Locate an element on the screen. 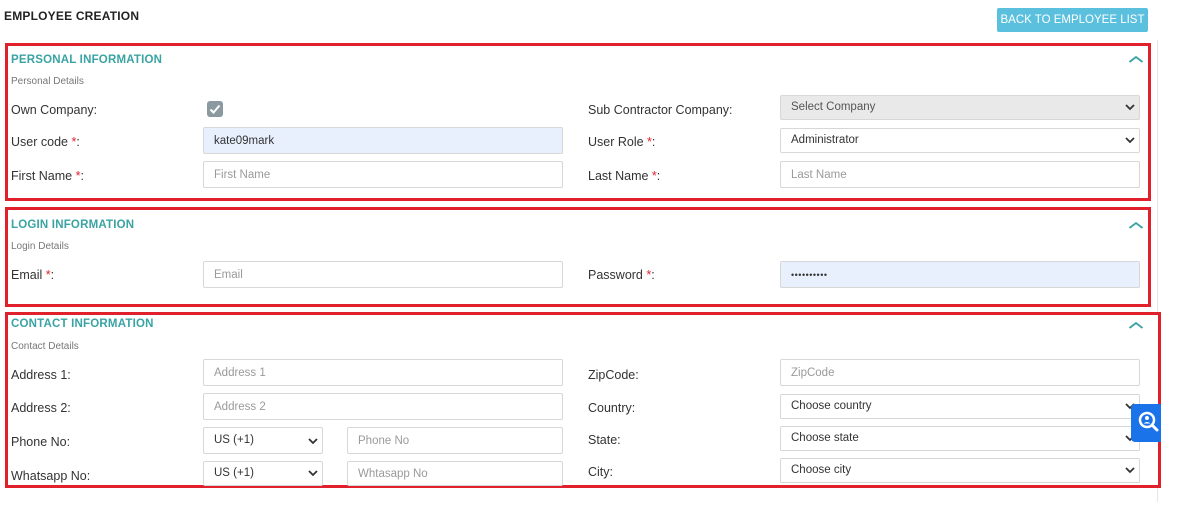 This screenshot has width=1188, height=518. phone-input is located at coordinates (455, 440).